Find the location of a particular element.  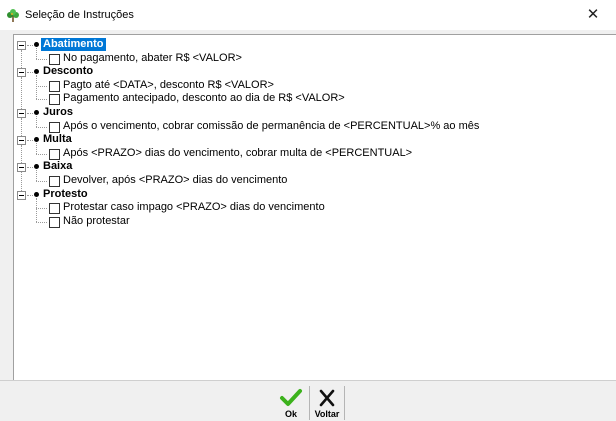

instruction-label: Não protestar is located at coordinates (96, 221).